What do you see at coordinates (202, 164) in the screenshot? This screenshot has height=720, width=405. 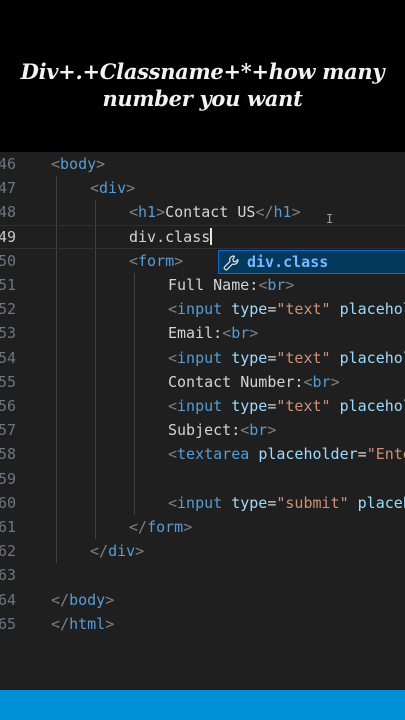 I see `code-line: 46 <body>` at bounding box center [202, 164].